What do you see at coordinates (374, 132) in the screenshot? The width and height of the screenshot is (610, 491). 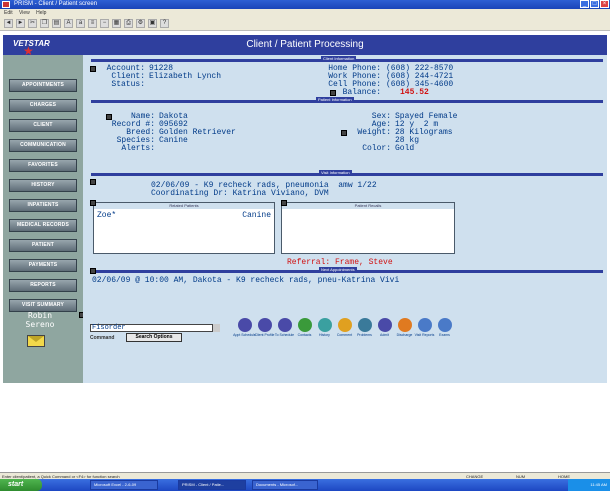 I see `weight-label: Weight:` at bounding box center [374, 132].